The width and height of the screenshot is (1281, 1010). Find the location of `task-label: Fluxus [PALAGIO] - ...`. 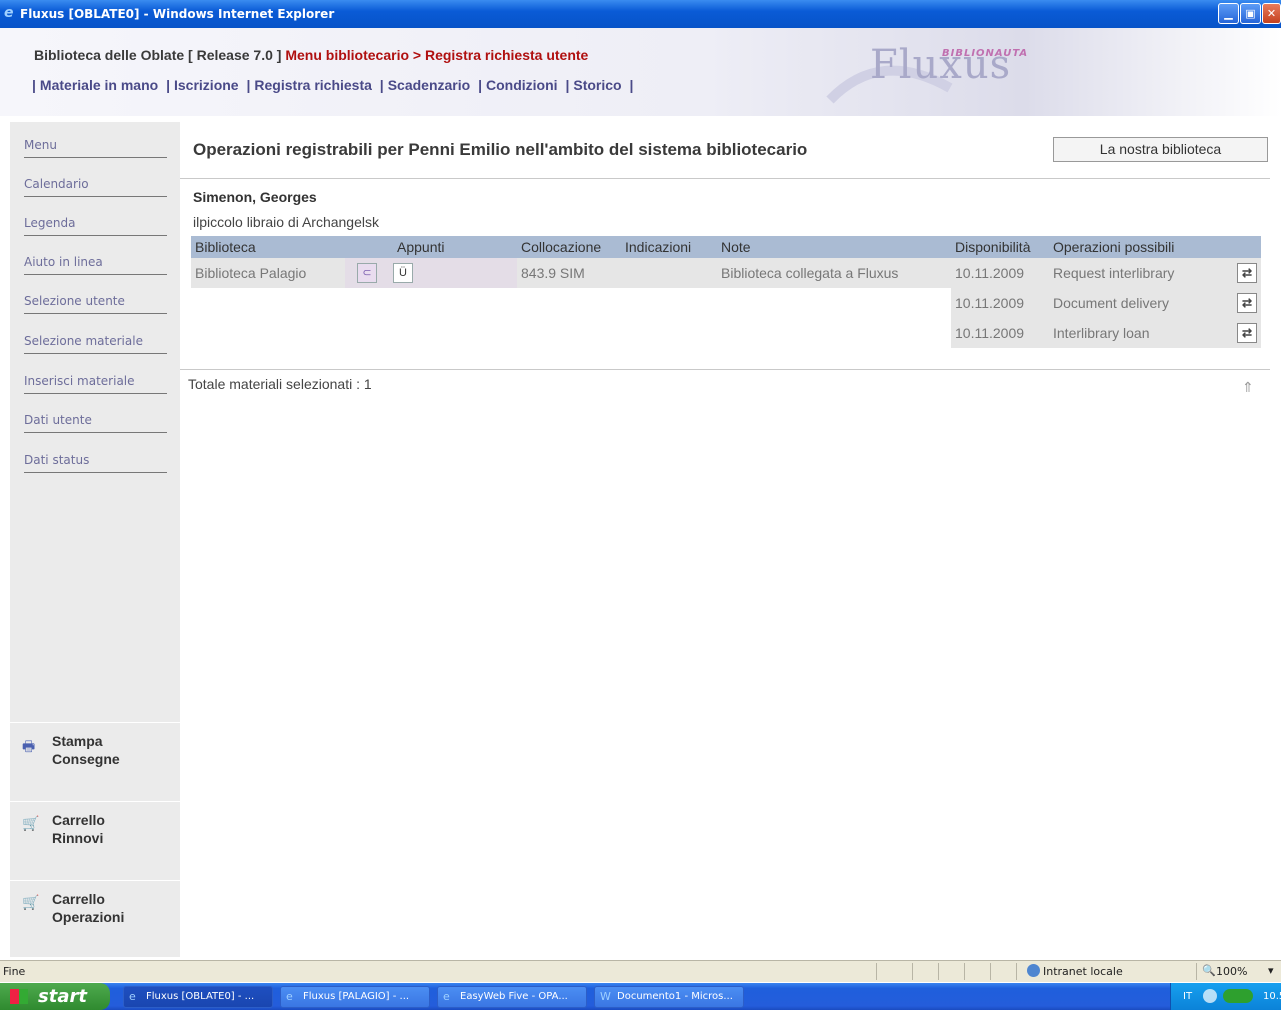

task-label: Fluxus [PALAGIO] - ... is located at coordinates (356, 996).